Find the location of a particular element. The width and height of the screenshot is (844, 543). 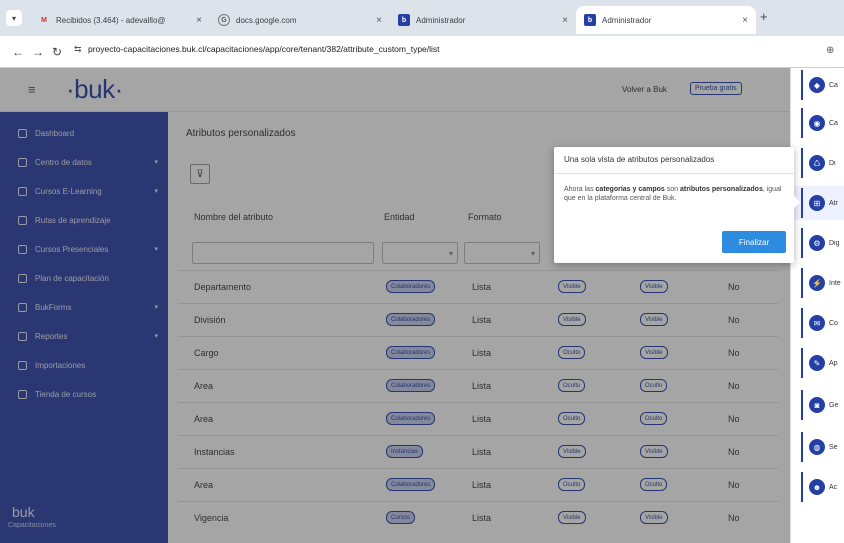

panel-item: ◙ Ge is located at coordinates (822, 405).